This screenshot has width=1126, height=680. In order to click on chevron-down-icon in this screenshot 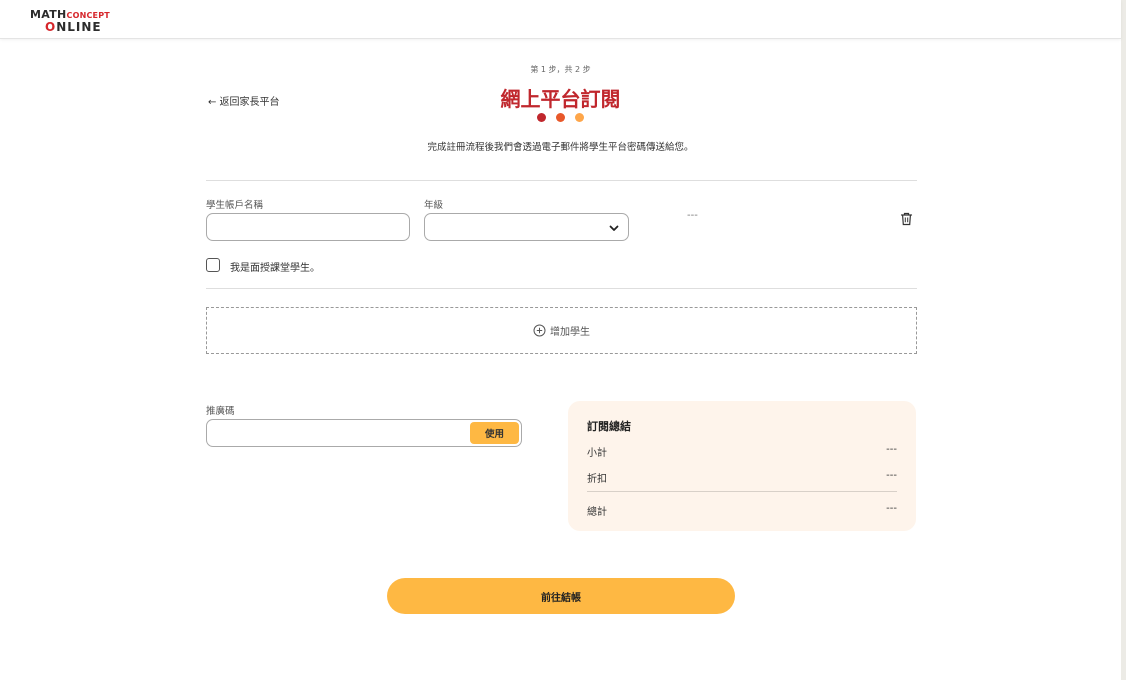, I will do `click(614, 228)`.